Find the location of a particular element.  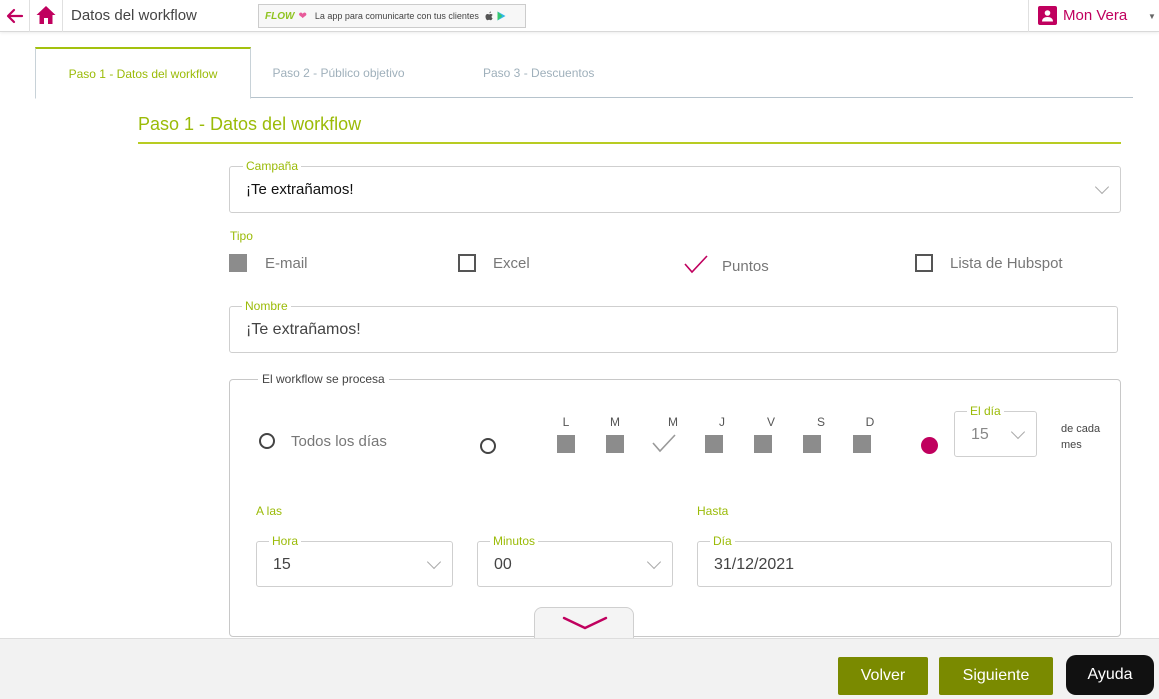

type-option-excel: Excel is located at coordinates (494, 263).